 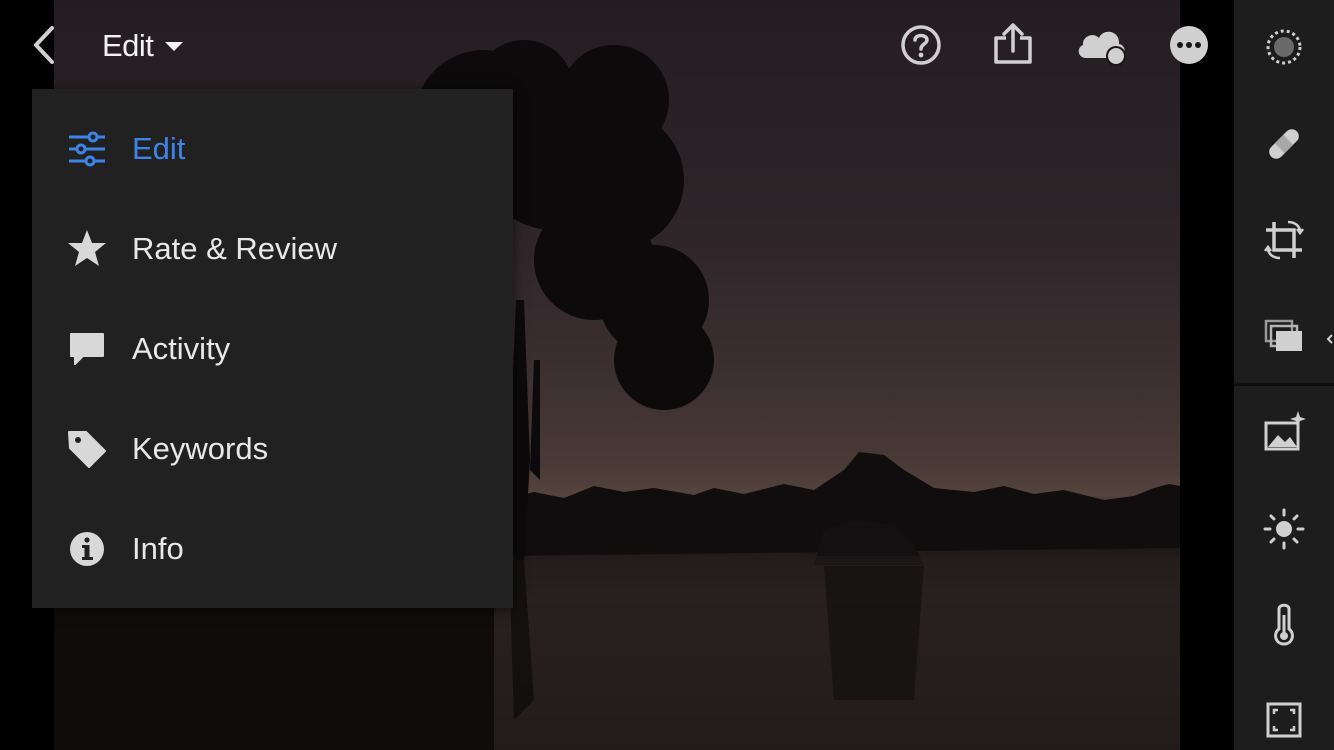 I want to click on auto-enhance-tool, so click(x=1284, y=431).